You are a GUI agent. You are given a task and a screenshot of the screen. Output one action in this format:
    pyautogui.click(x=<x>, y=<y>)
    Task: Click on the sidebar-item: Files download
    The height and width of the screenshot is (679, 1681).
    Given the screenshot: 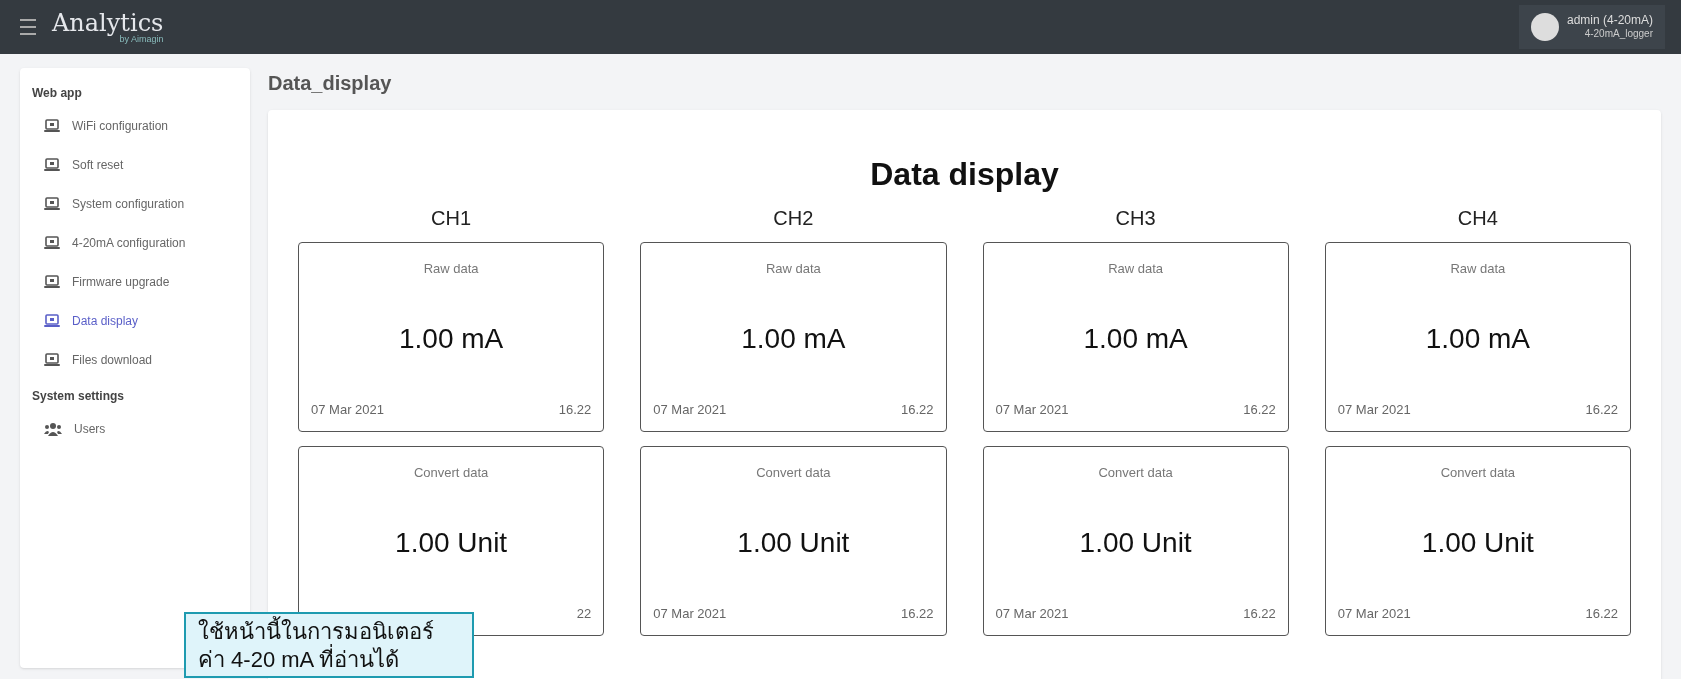 What is the action you would take?
    pyautogui.click(x=135, y=359)
    